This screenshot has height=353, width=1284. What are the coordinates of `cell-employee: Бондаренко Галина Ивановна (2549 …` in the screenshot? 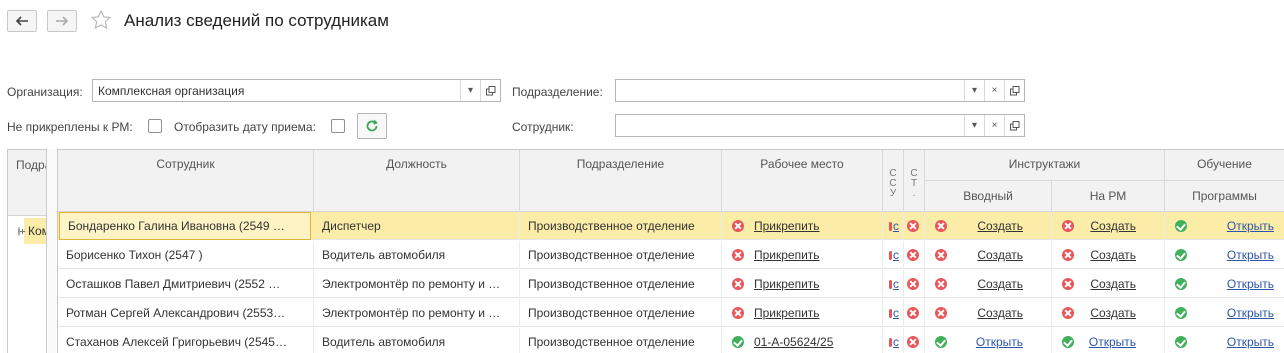 It's located at (185, 226).